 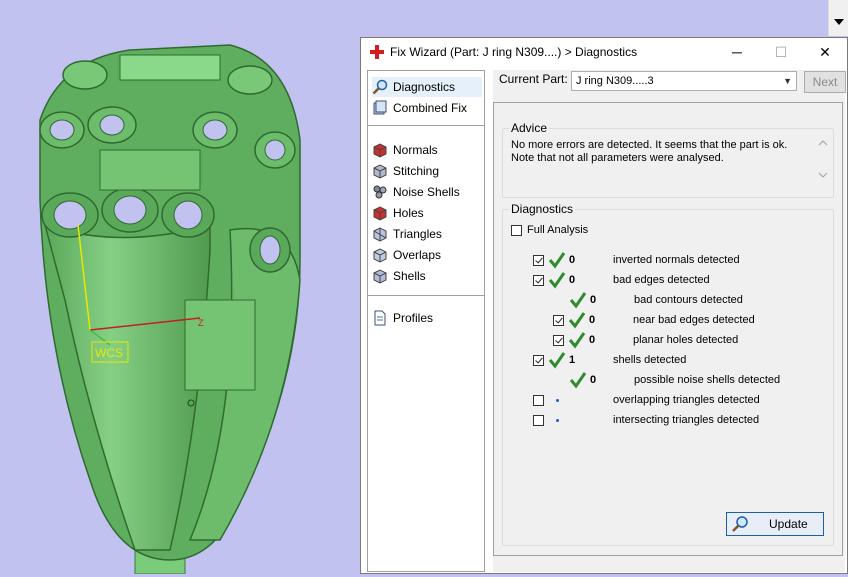 I want to click on nav-label: Triangles, so click(x=417, y=234).